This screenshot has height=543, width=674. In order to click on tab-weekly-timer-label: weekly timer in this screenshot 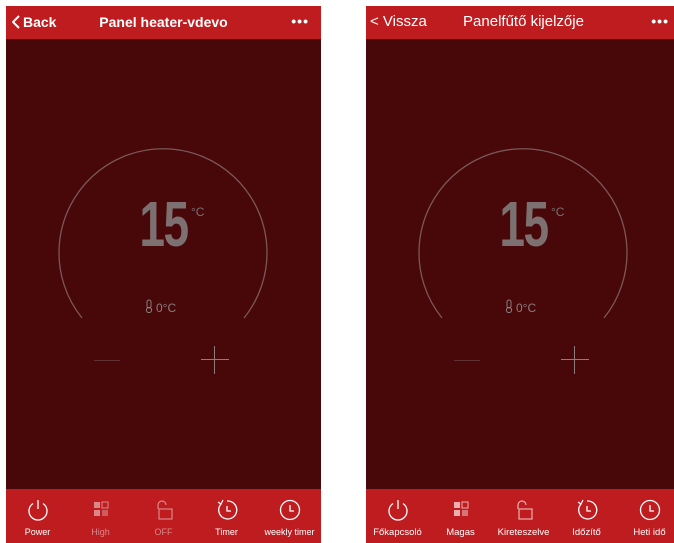, I will do `click(289, 532)`.